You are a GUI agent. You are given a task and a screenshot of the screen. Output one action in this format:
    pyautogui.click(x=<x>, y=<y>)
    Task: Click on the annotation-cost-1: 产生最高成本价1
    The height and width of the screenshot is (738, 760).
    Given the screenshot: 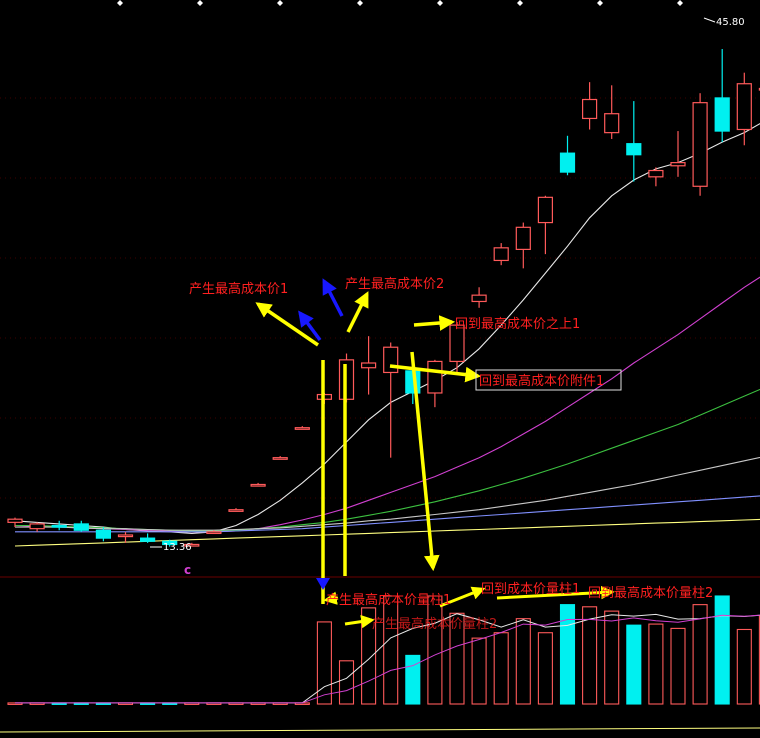 What is the action you would take?
    pyautogui.click(x=238, y=289)
    